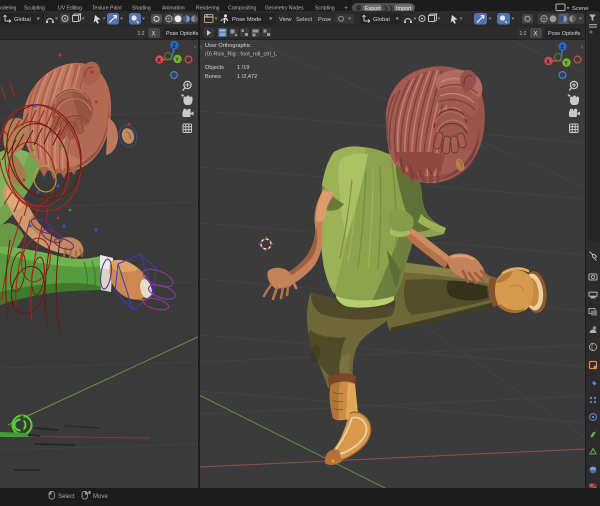 The image size is (600, 506). What do you see at coordinates (246, 20) in the screenshot?
I see `svg-text: Pose Mode` at bounding box center [246, 20].